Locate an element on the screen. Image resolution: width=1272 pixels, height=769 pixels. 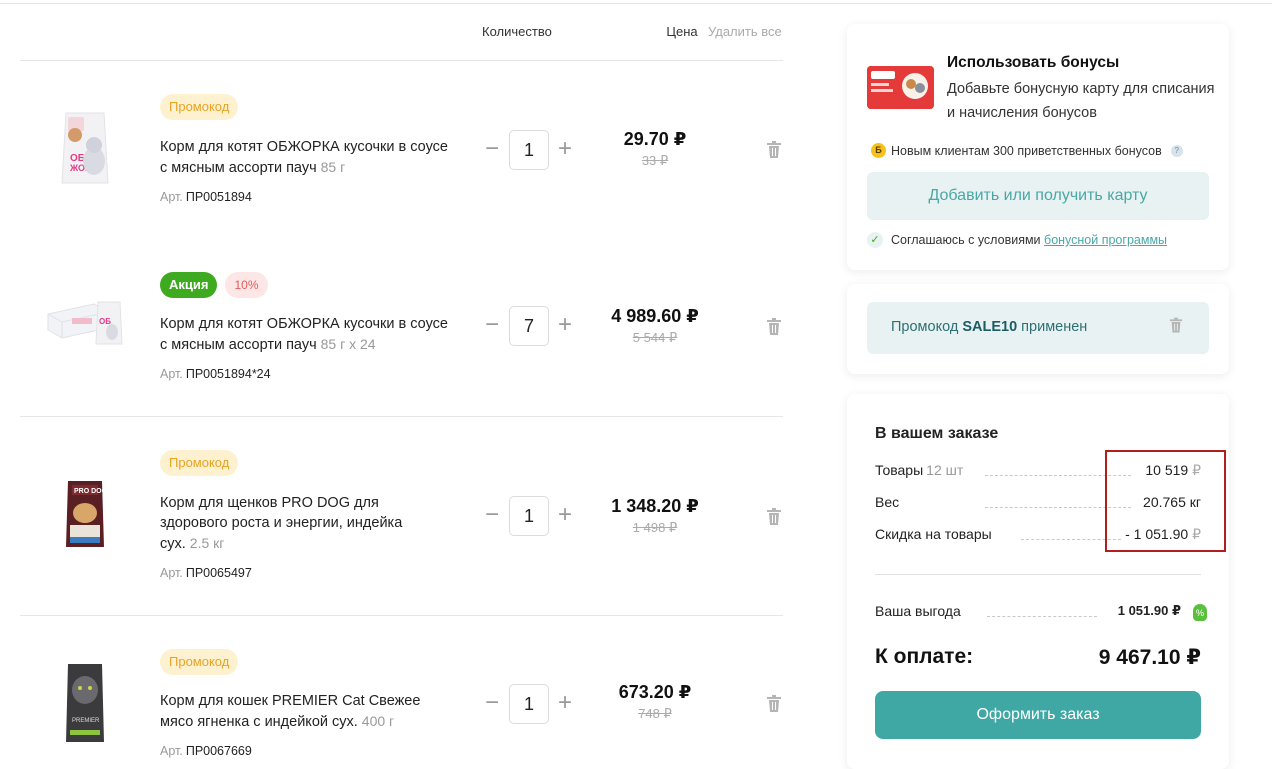
product-image: PREMIER is located at coordinates (85, 705).